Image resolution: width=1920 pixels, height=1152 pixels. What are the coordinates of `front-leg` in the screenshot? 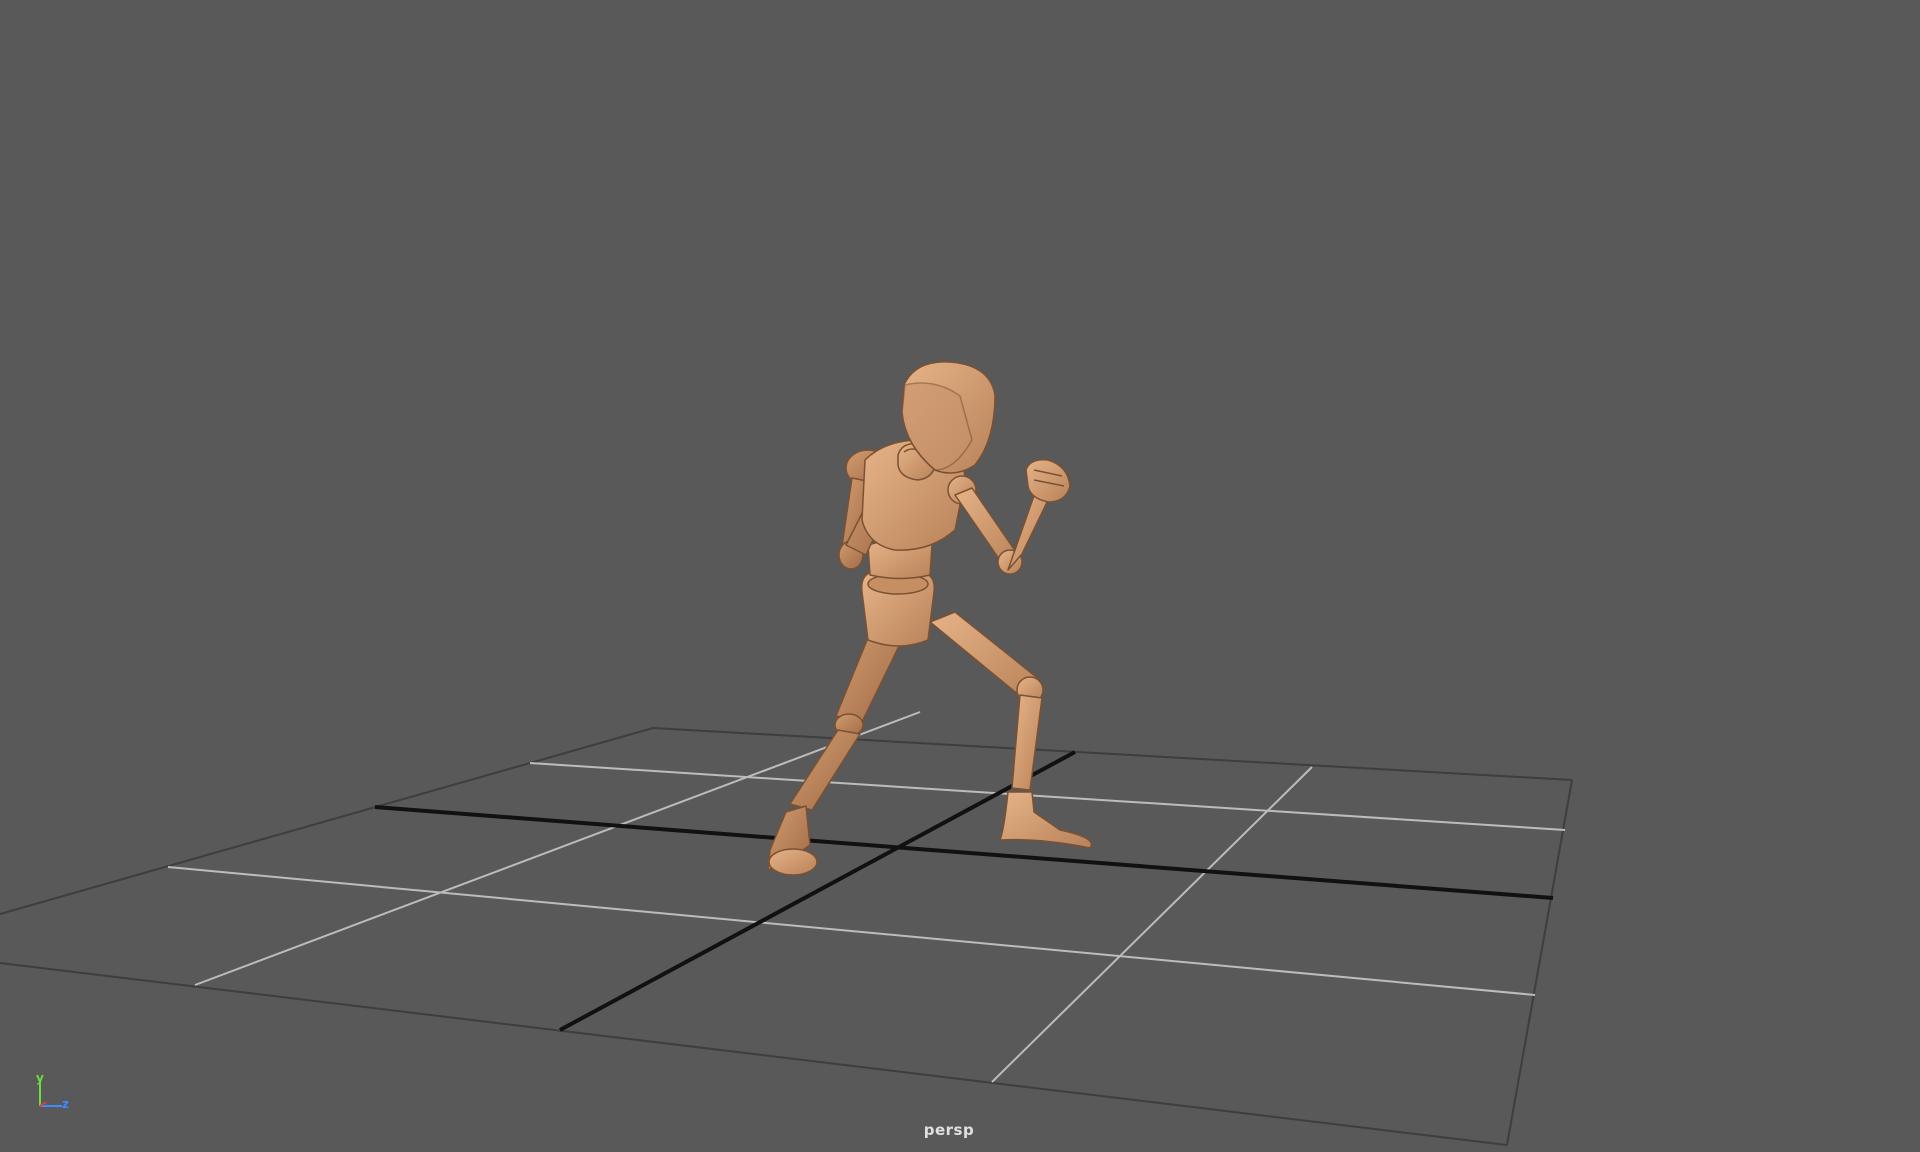 It's located at (1011, 730).